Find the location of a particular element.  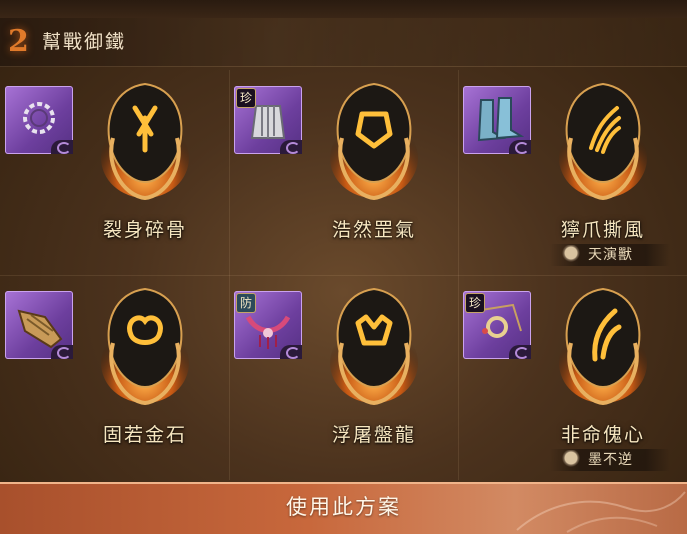

owner-tag: 天演獸 is located at coordinates (610, 255).